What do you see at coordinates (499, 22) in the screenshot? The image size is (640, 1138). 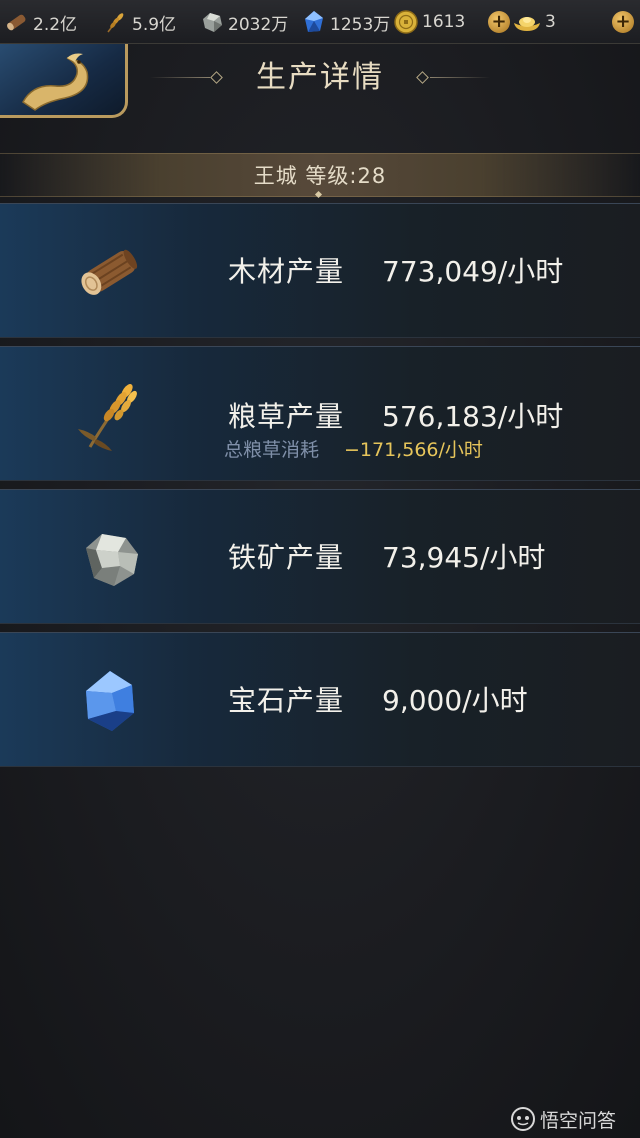 I see `add-gold-icon: +` at bounding box center [499, 22].